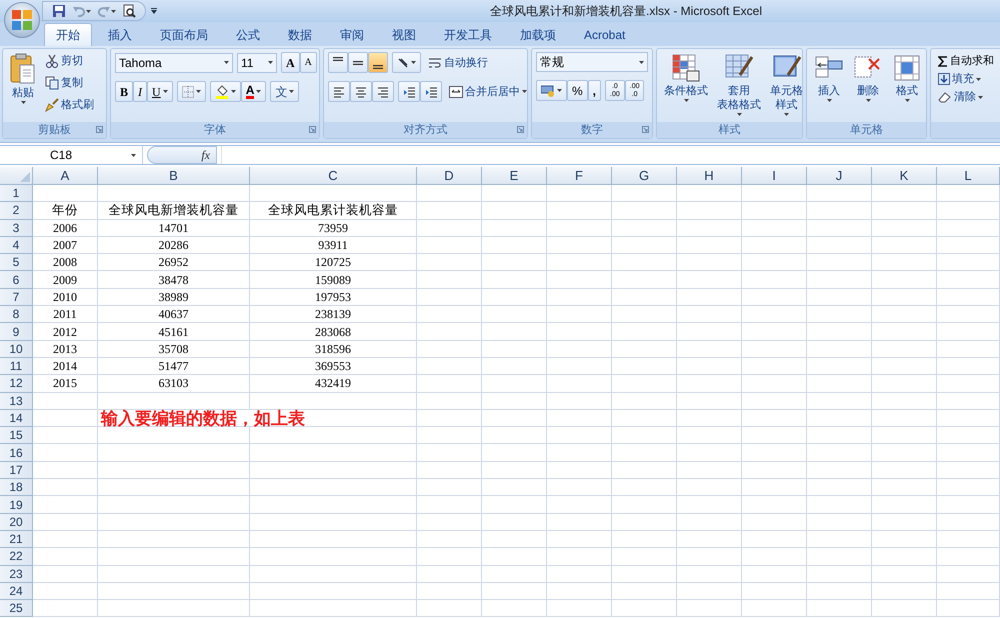  I want to click on comma-button: ,, so click(595, 90).